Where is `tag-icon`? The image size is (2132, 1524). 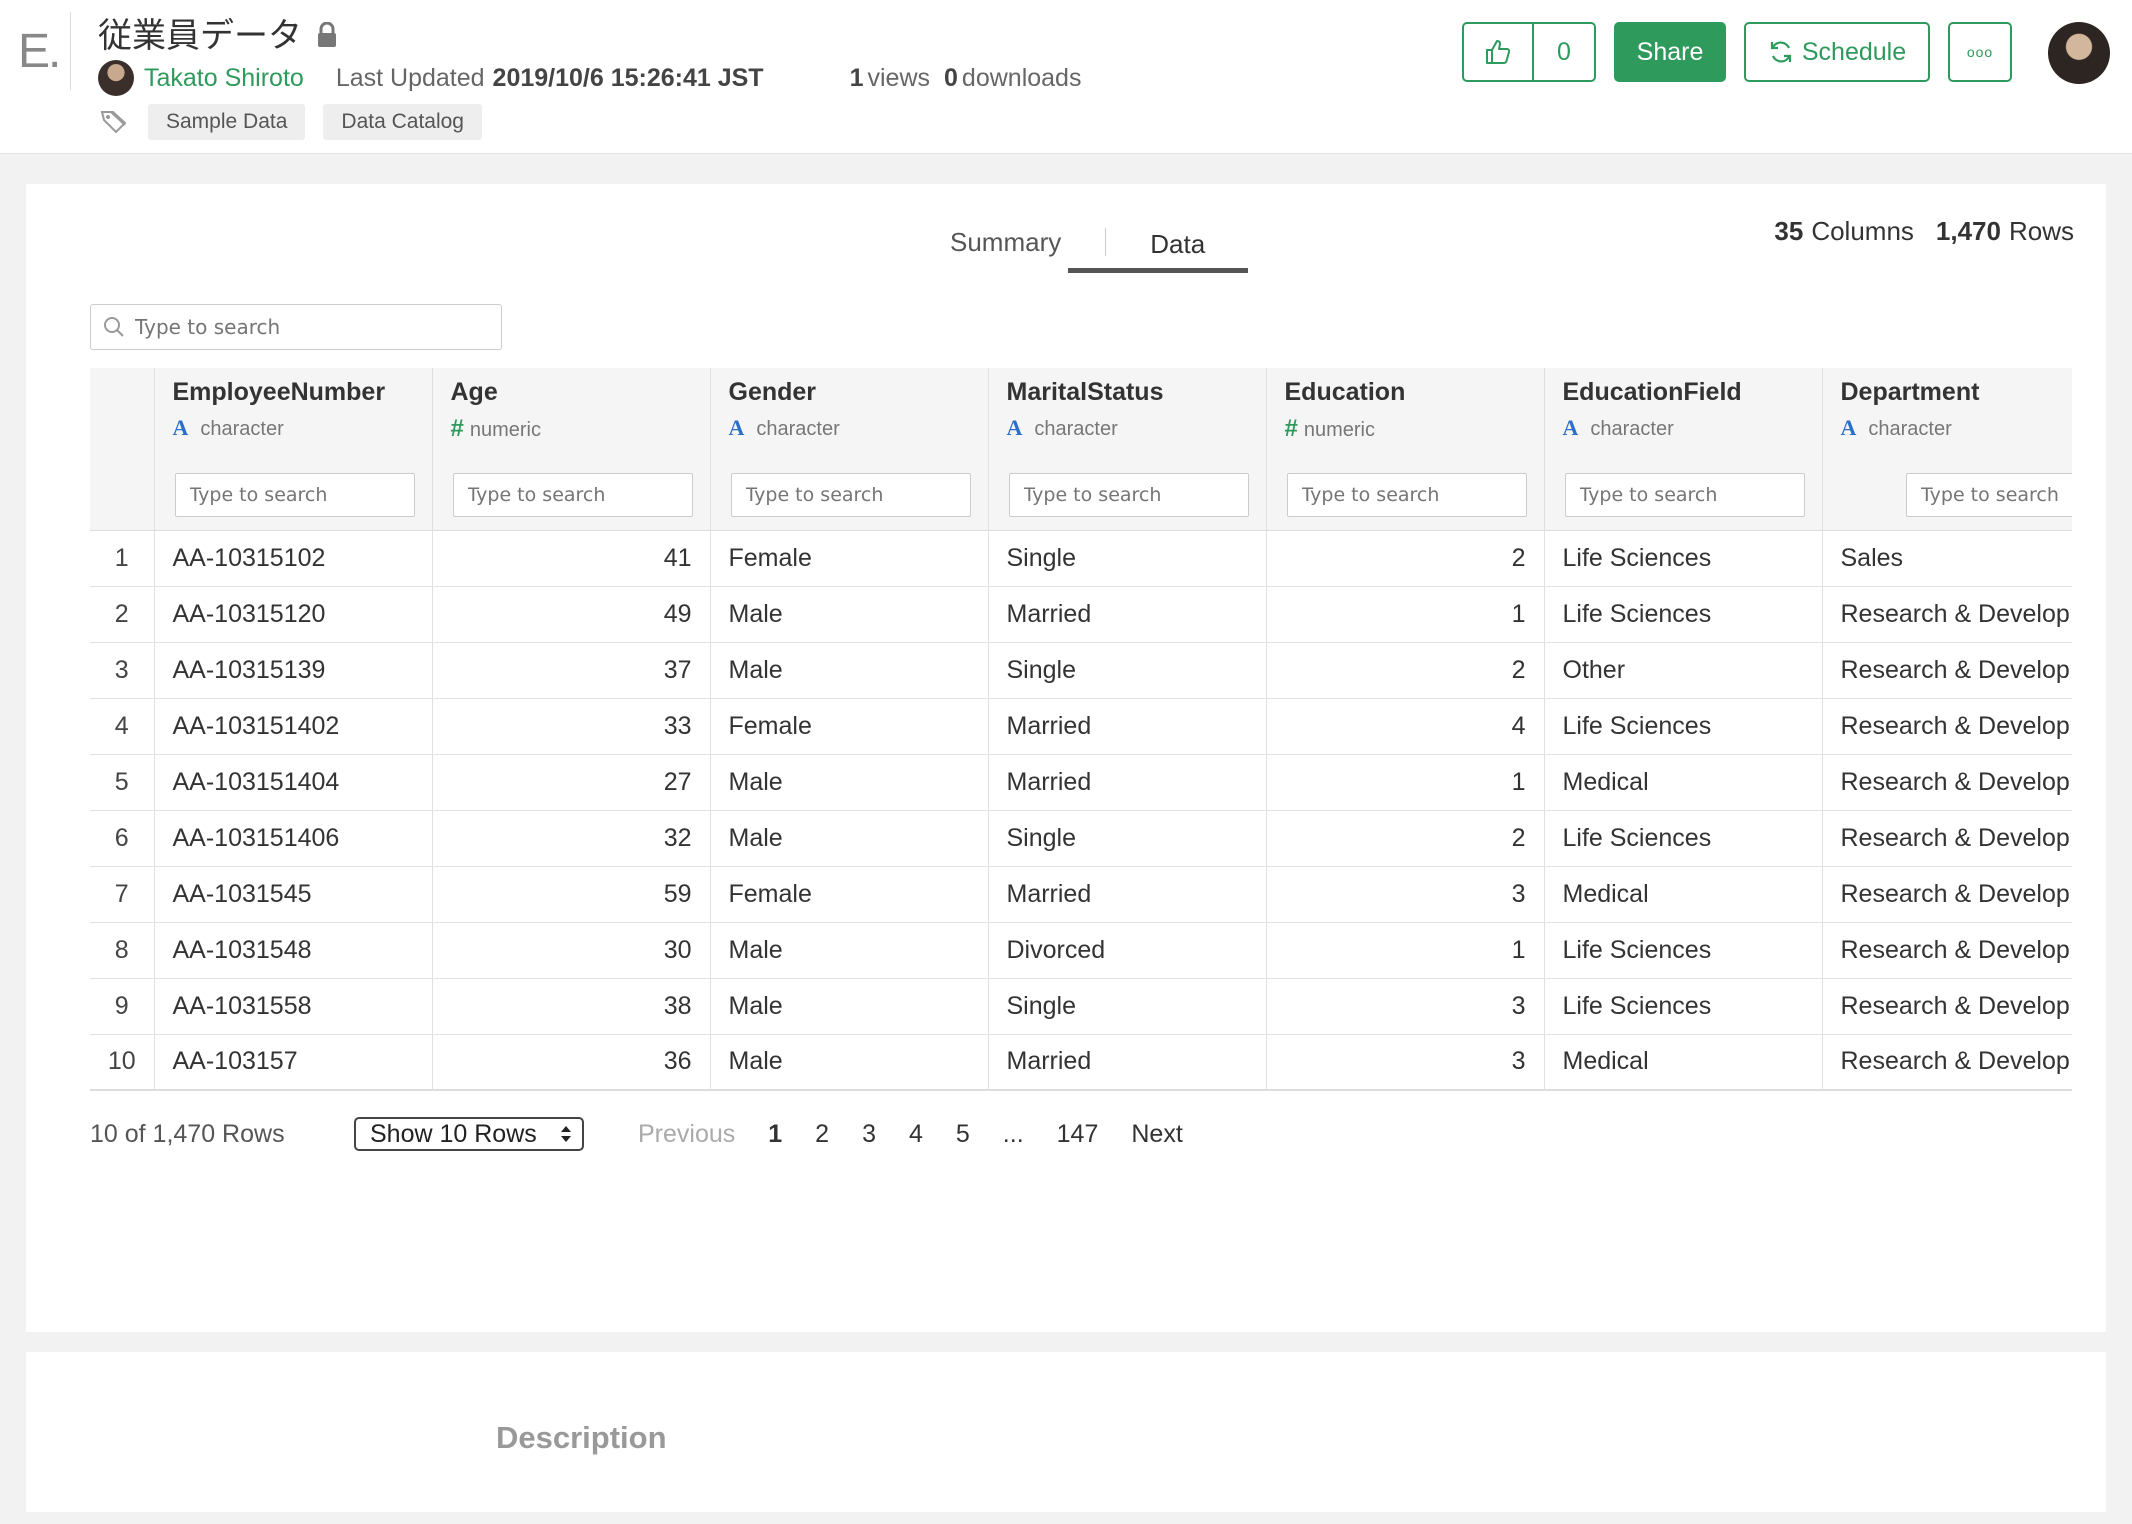
tag-icon is located at coordinates (113, 122).